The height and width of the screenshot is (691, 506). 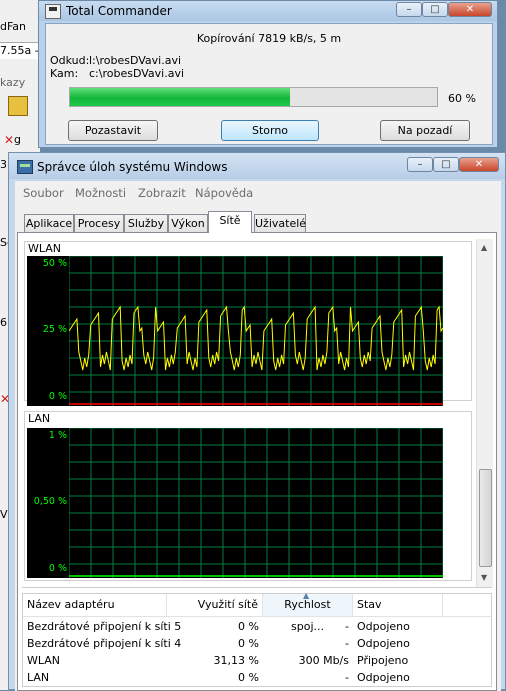 I want to click on tab-sluzby: Služby, so click(x=146, y=223).